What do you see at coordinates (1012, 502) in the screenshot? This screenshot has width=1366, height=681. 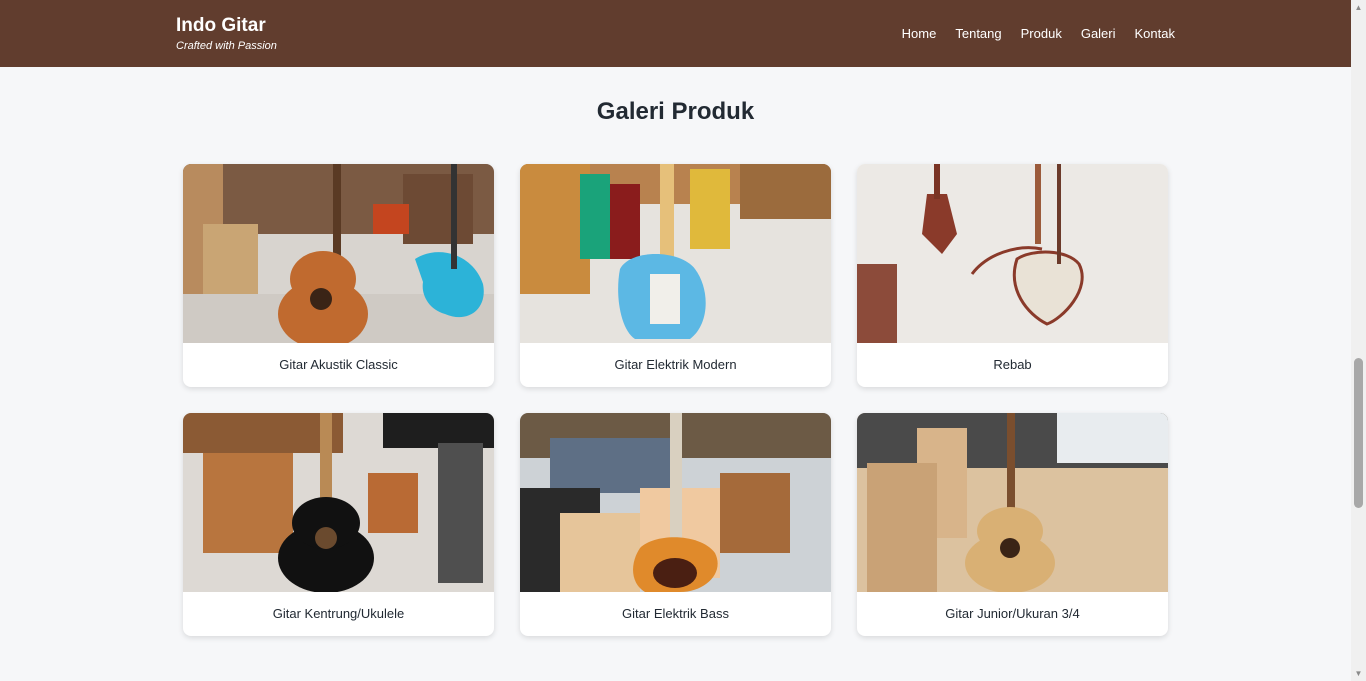 I see `junior-guitar-photo` at bounding box center [1012, 502].